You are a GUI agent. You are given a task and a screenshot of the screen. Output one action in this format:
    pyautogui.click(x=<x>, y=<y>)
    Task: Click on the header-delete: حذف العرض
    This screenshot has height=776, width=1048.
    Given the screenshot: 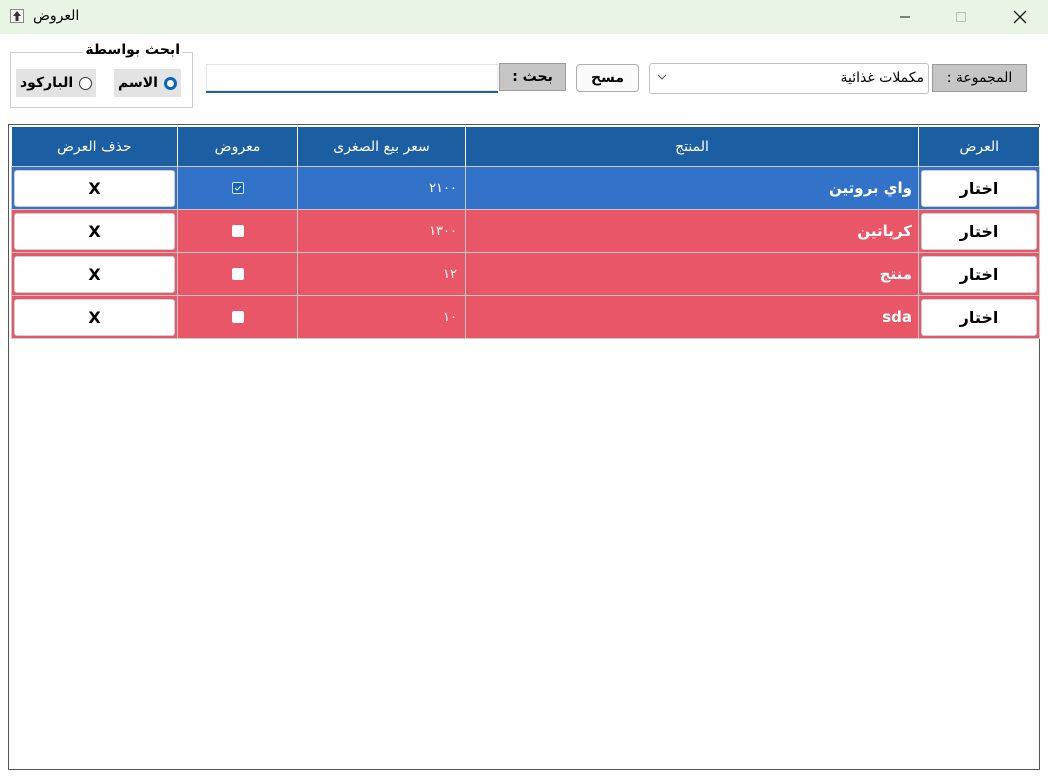 What is the action you would take?
    pyautogui.click(x=94, y=147)
    